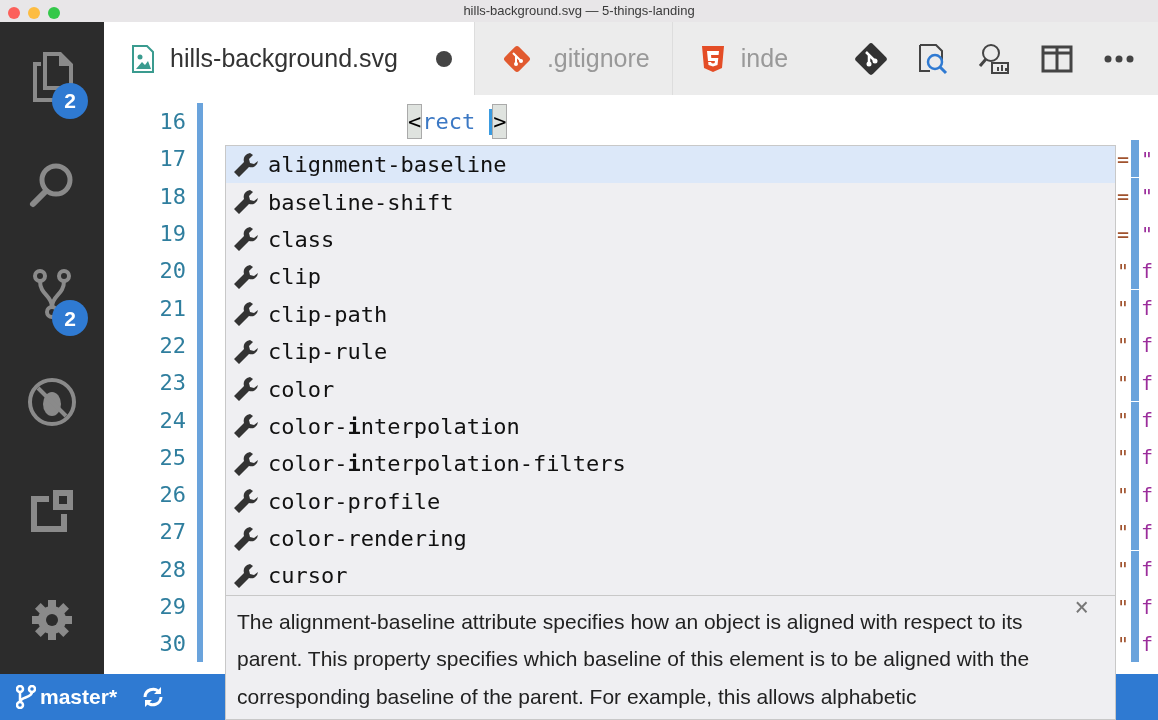 The width and height of the screenshot is (1158, 720). I want to click on line-number: 25, so click(172, 457).